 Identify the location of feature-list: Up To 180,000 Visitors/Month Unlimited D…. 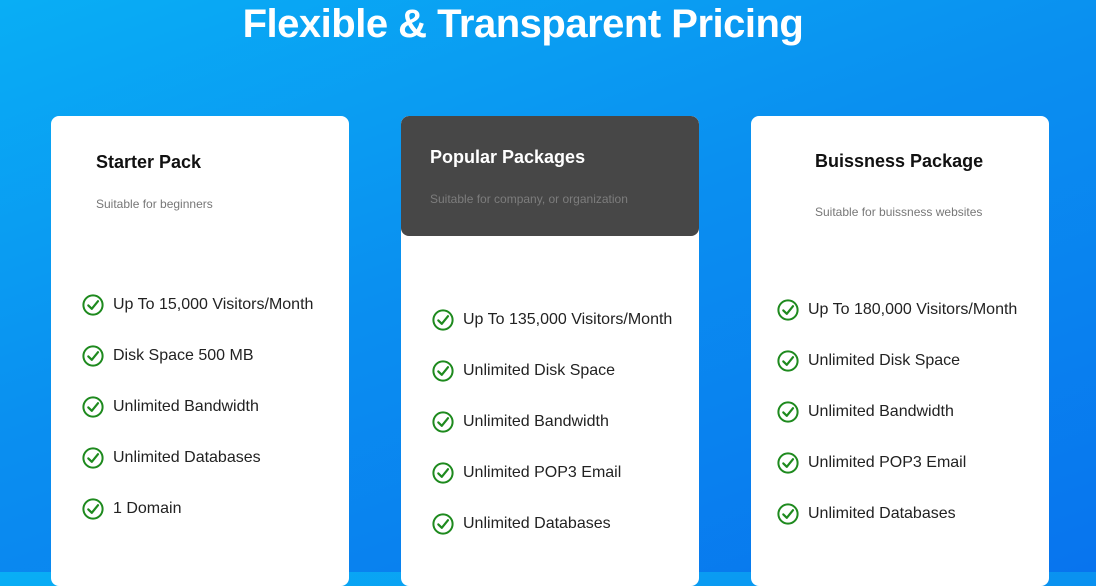
(897, 426).